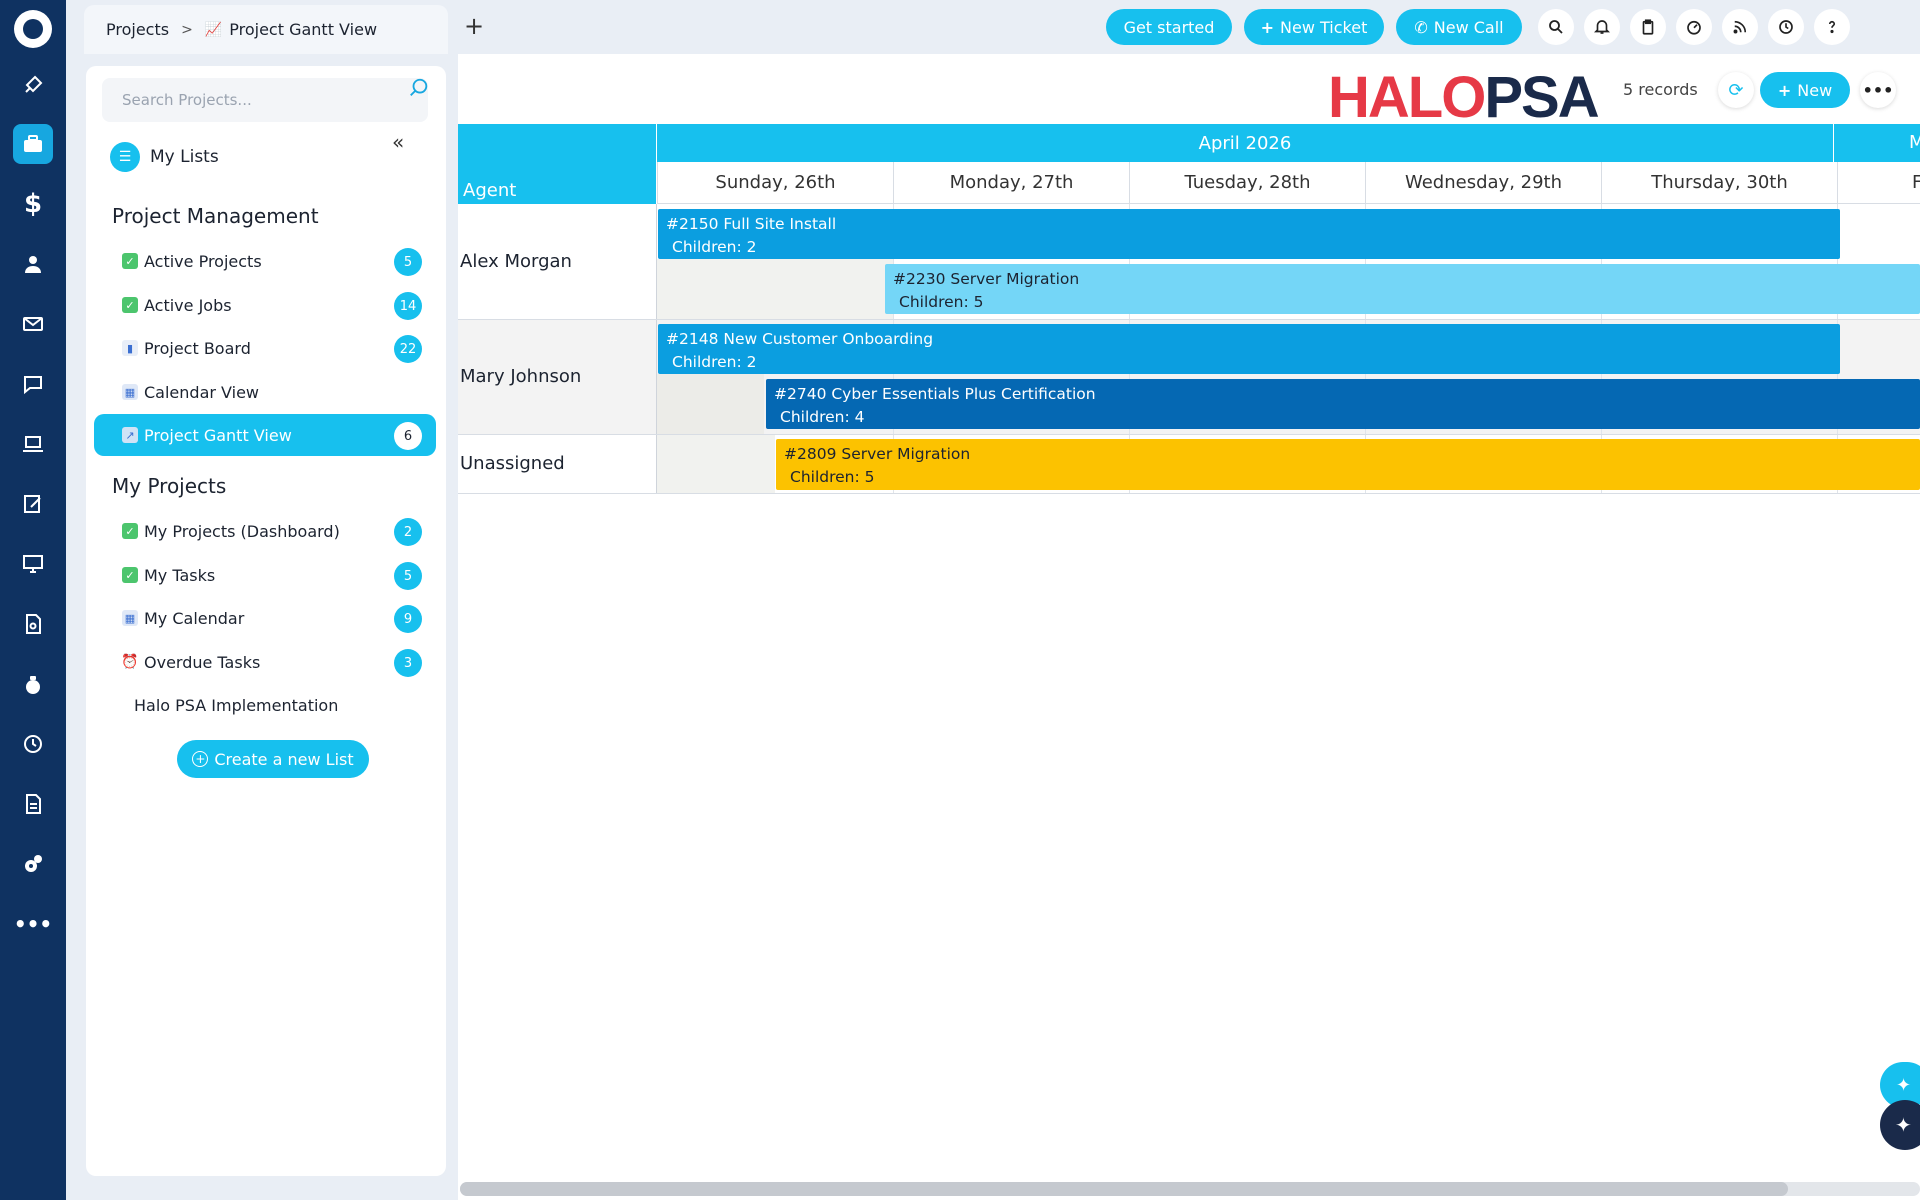 This screenshot has width=1920, height=1200. Describe the element at coordinates (1736, 90) in the screenshot. I see `refresh-icon: ⟳` at that location.